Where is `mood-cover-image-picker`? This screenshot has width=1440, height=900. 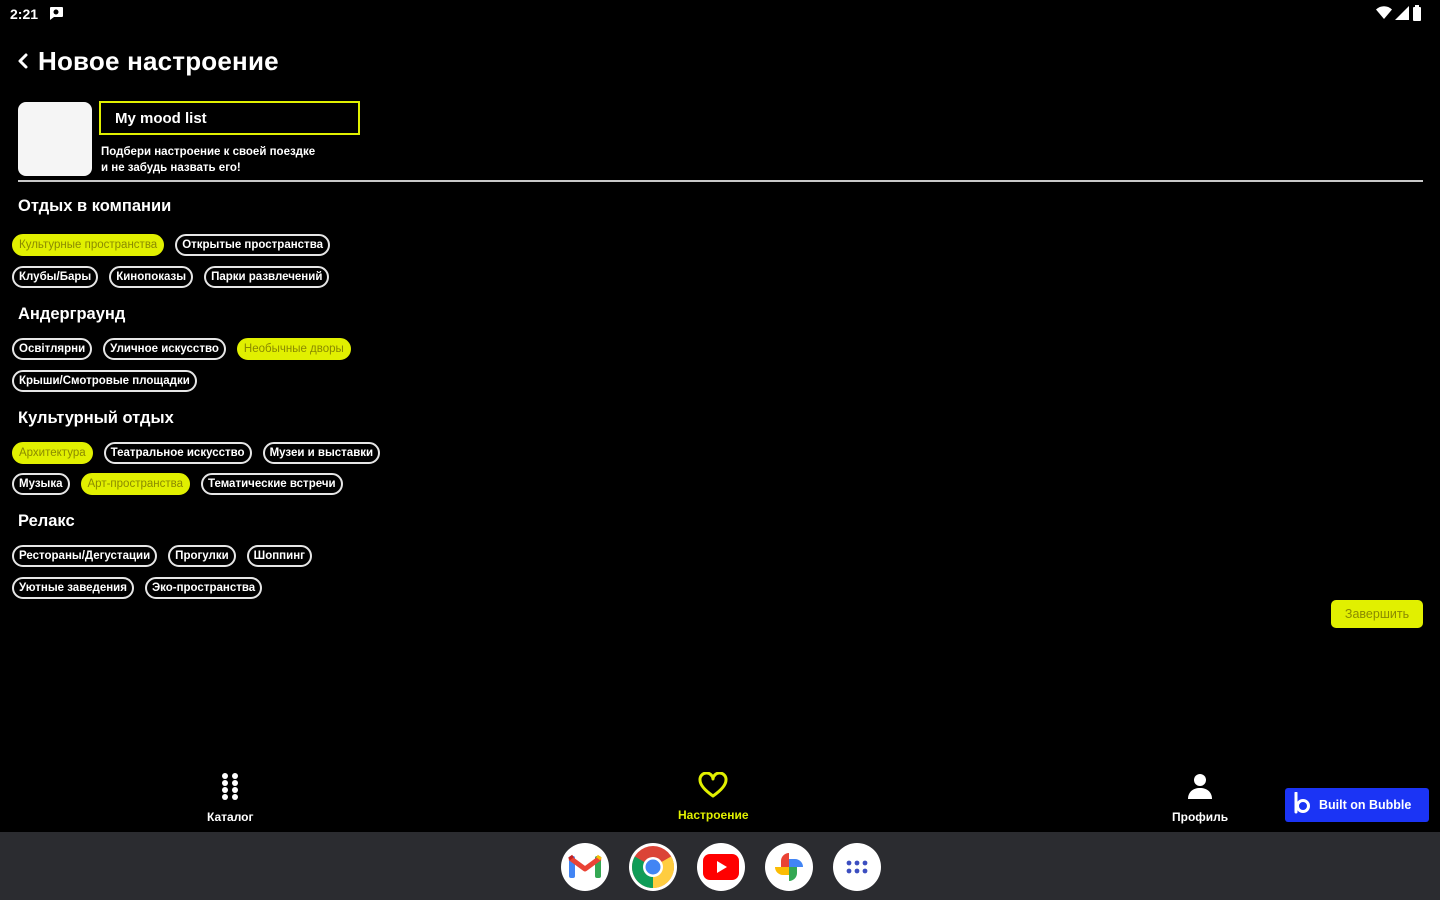 mood-cover-image-picker is located at coordinates (55, 139).